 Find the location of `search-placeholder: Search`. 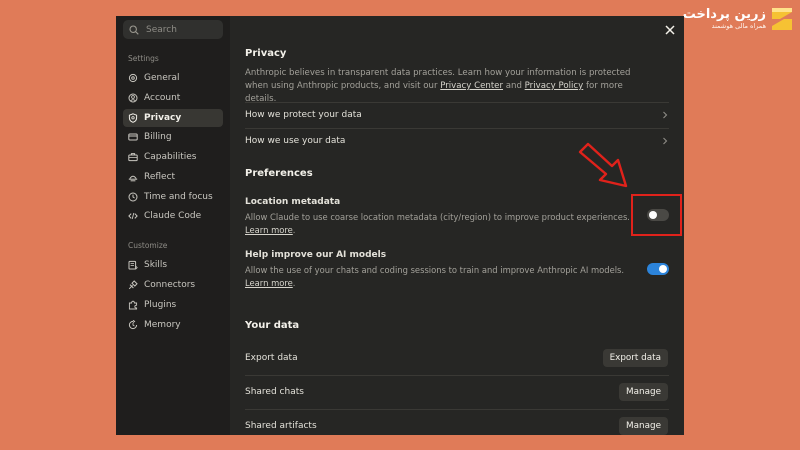

search-placeholder: Search is located at coordinates (161, 29).